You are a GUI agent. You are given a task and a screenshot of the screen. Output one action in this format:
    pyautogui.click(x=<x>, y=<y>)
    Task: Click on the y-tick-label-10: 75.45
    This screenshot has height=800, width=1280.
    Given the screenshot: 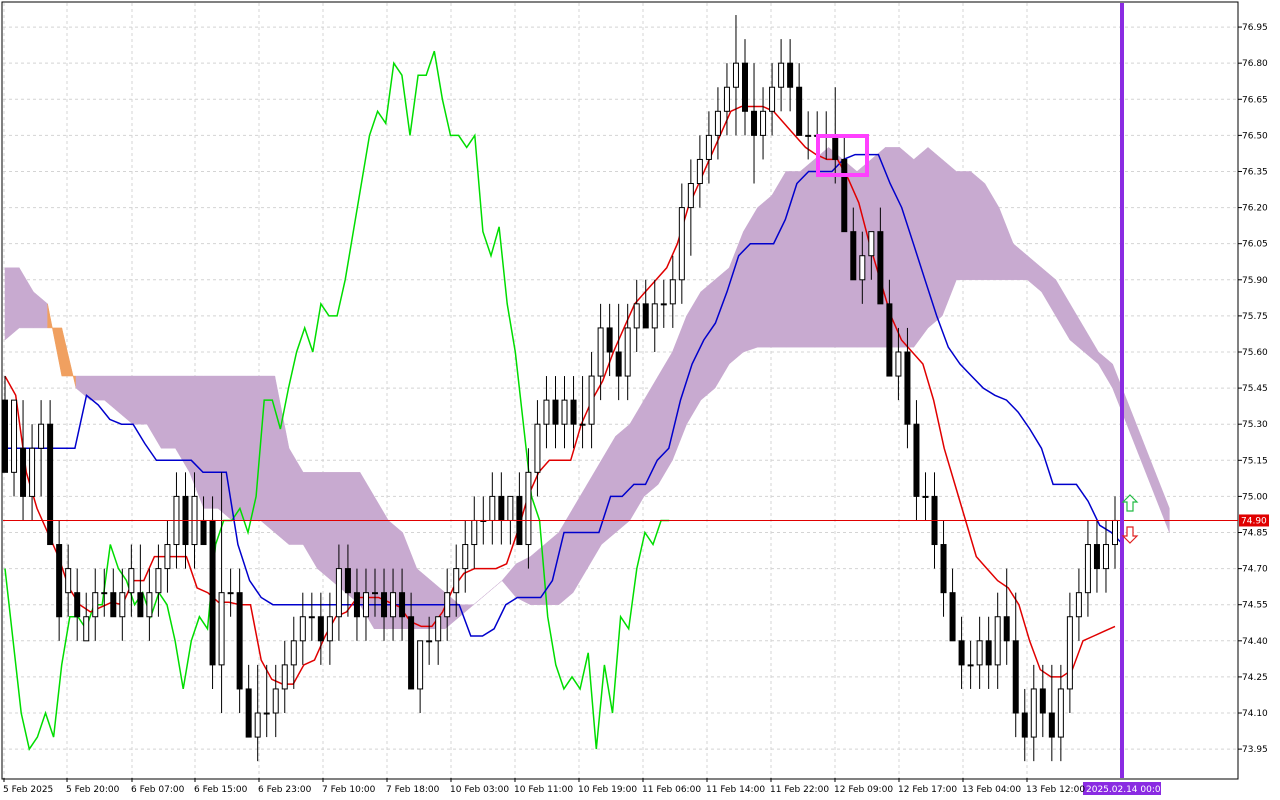 What is the action you would take?
    pyautogui.click(x=1255, y=389)
    